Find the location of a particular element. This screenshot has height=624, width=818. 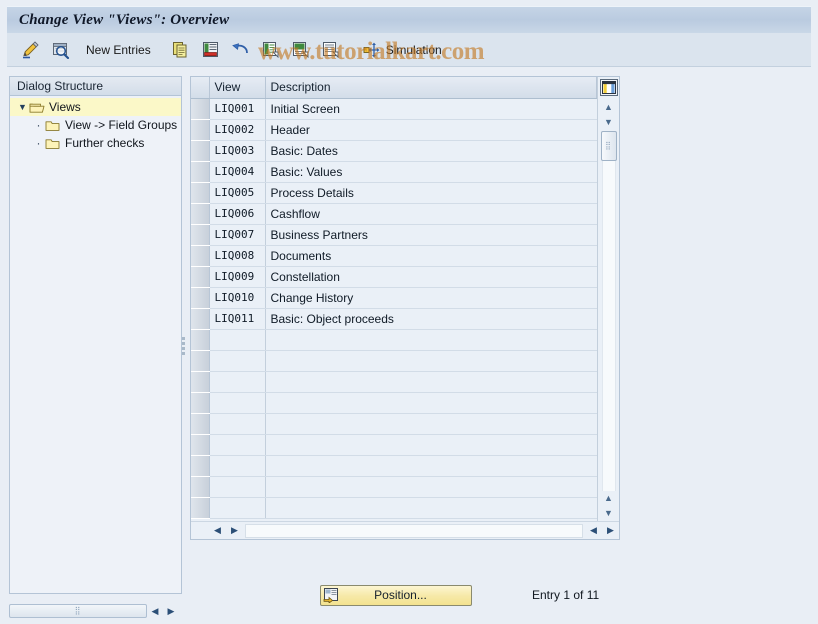

vertical-scroll-track is located at coordinates (608, 326).